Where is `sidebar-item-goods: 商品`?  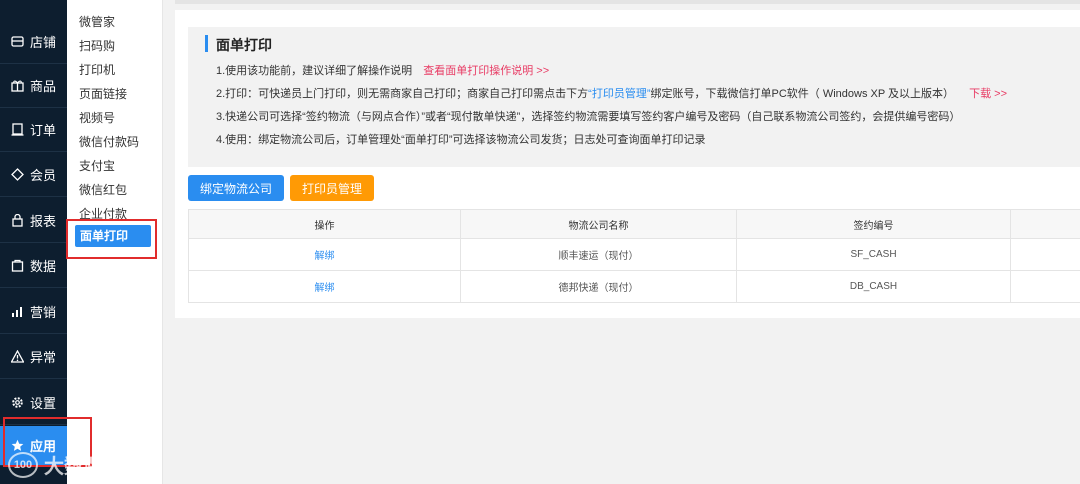
sidebar-item-goods: 商品 is located at coordinates (33, 86).